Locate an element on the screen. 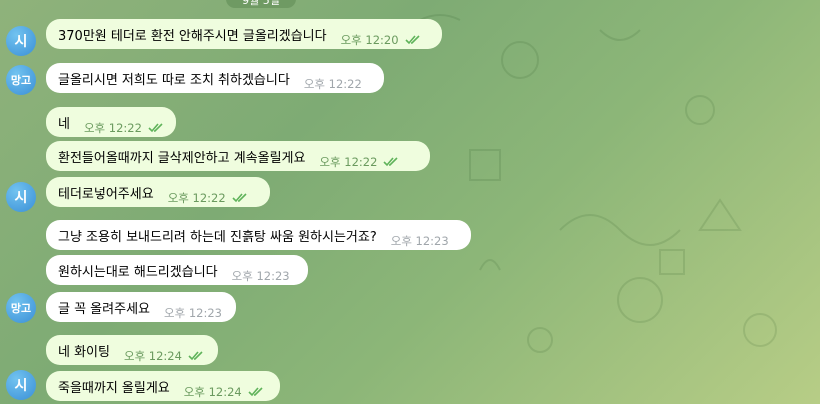 The image size is (820, 404). message-bubble: 글올리시면 저희도 따로 조치 취하겠습니다 오후 12:22 is located at coordinates (215, 78).